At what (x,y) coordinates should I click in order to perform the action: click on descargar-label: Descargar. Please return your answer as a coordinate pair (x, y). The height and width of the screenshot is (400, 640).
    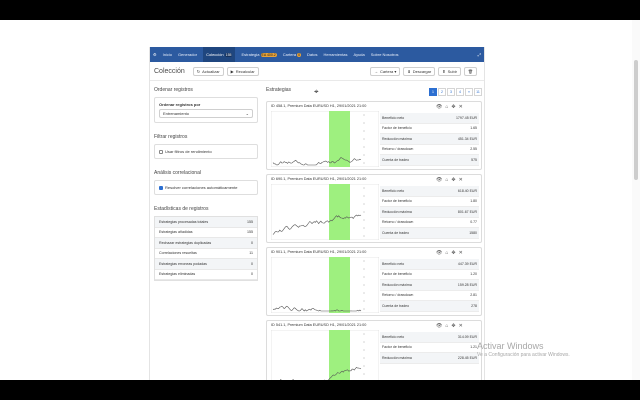
    Looking at the image, I should click on (422, 71).